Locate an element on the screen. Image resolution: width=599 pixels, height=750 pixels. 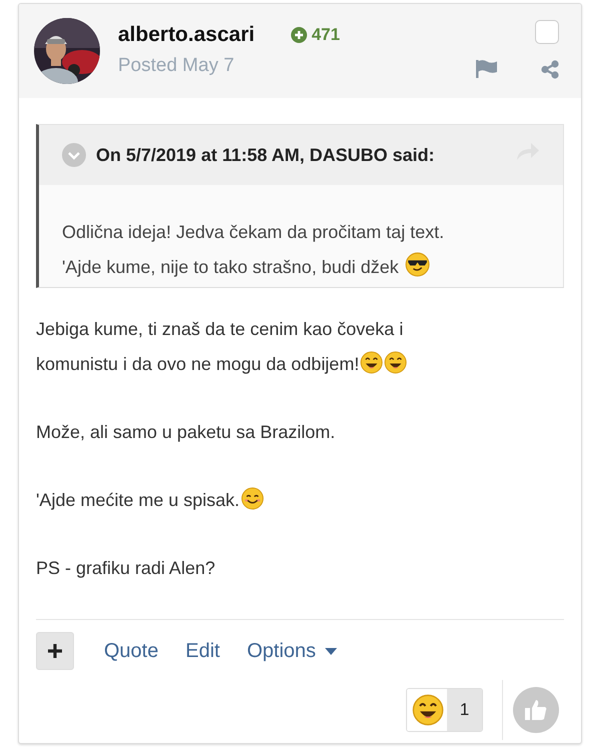
sunglasses-emoji-icon is located at coordinates (417, 264).